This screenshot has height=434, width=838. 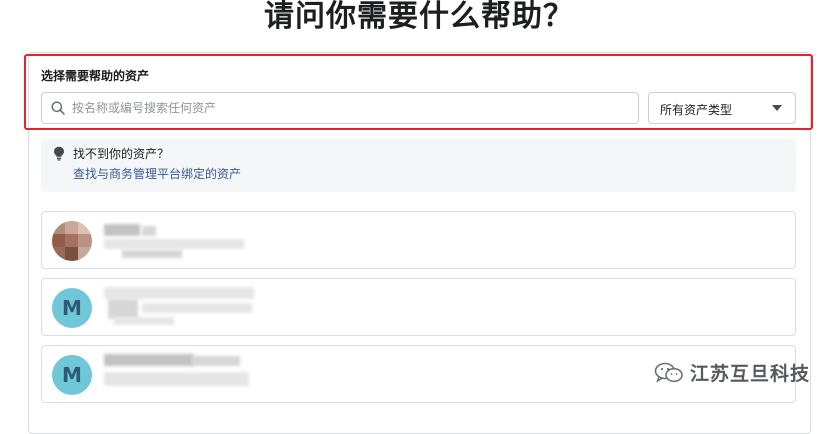 I want to click on asset-hint-box: 找不到你的资产？ 查找与商务管理平台绑定的资产, so click(x=418, y=165).